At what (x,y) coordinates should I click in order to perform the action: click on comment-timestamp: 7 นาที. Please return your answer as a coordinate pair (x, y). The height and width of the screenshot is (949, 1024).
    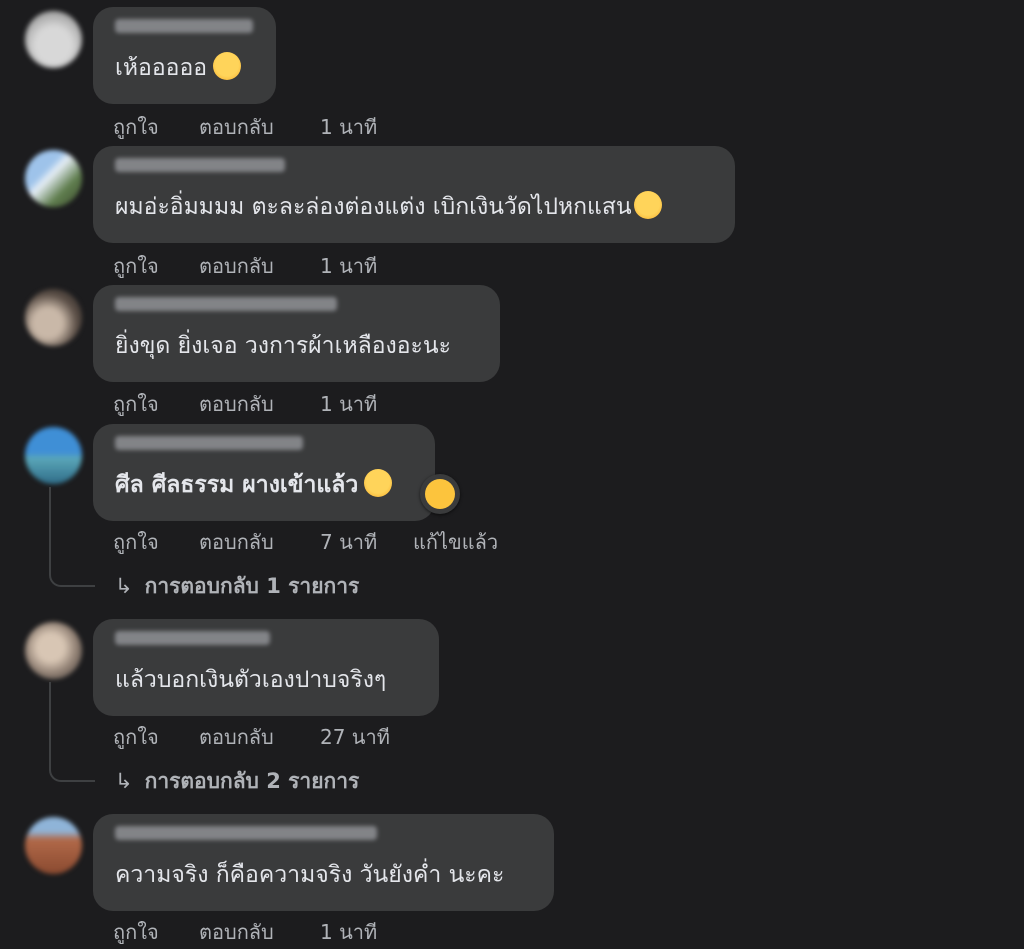
    Looking at the image, I should click on (348, 542).